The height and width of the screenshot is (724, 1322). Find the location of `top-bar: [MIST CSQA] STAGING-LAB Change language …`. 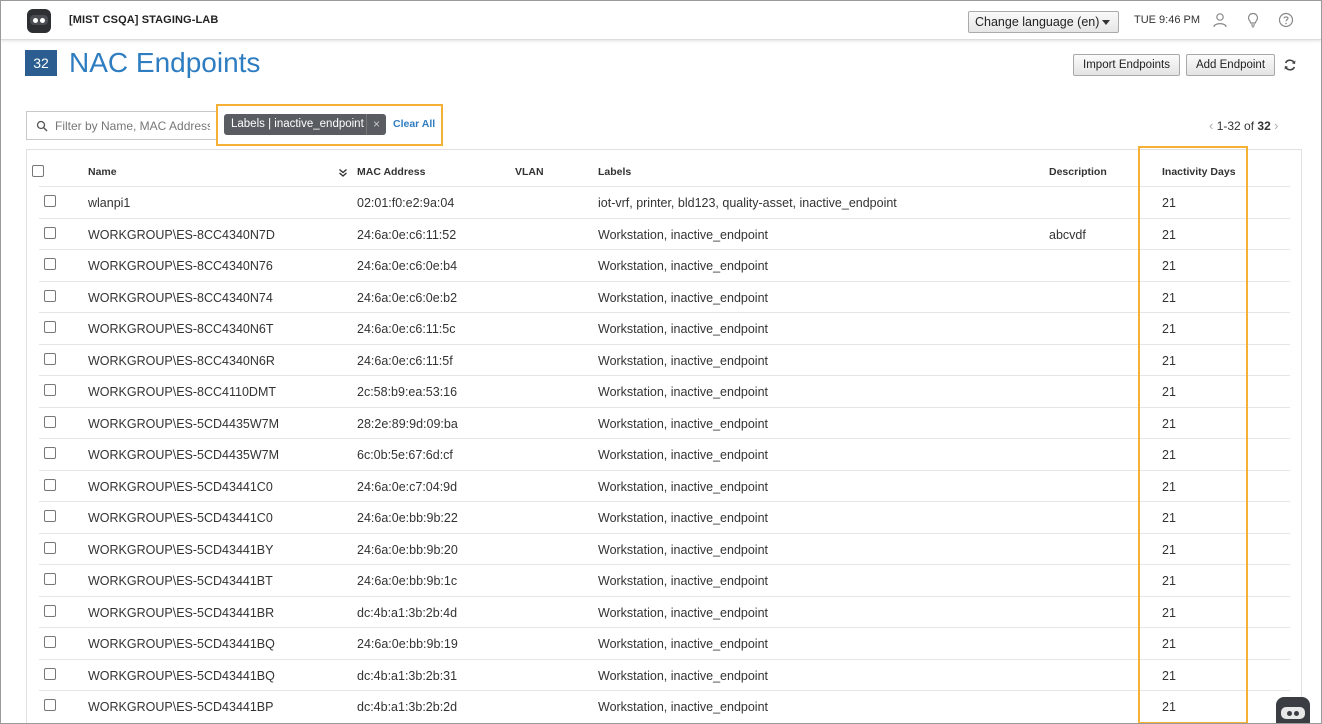

top-bar: [MIST CSQA] STAGING-LAB Change language … is located at coordinates (661, 20).